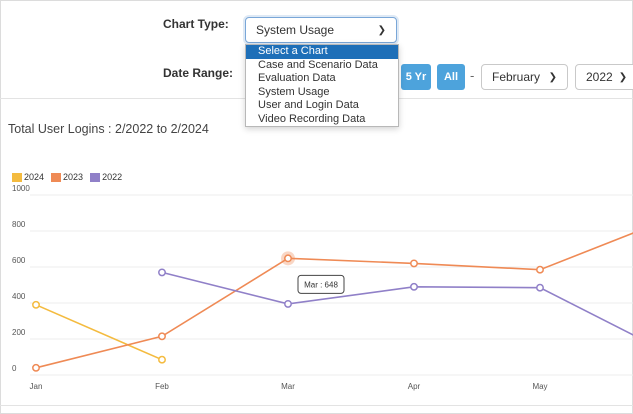  What do you see at coordinates (108, 129) in the screenshot?
I see `chart-title: Total User Logins : 2/2022 to 2/2024` at bounding box center [108, 129].